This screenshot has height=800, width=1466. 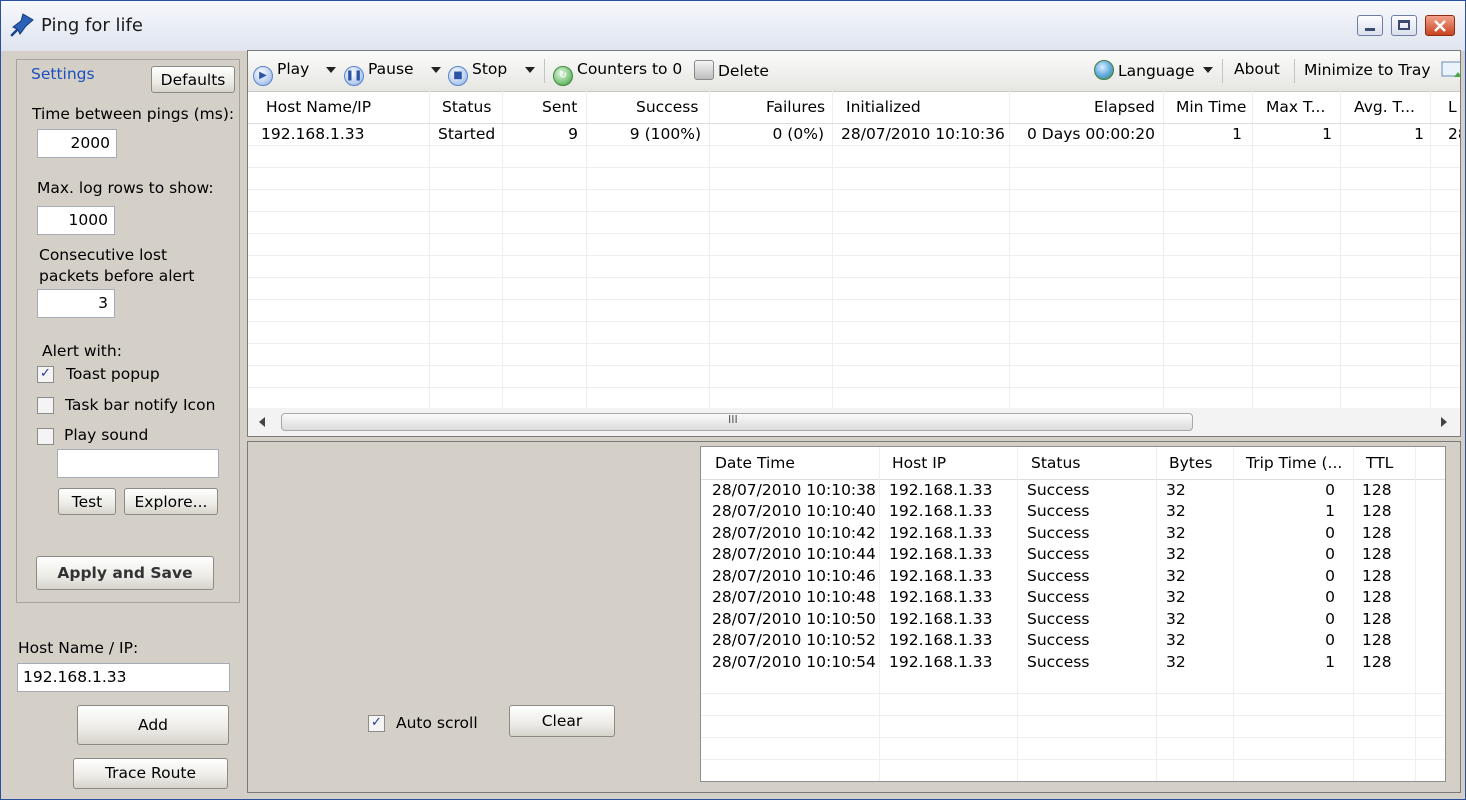 I want to click on col-elapsed: Elapsed, so click(x=1124, y=107).